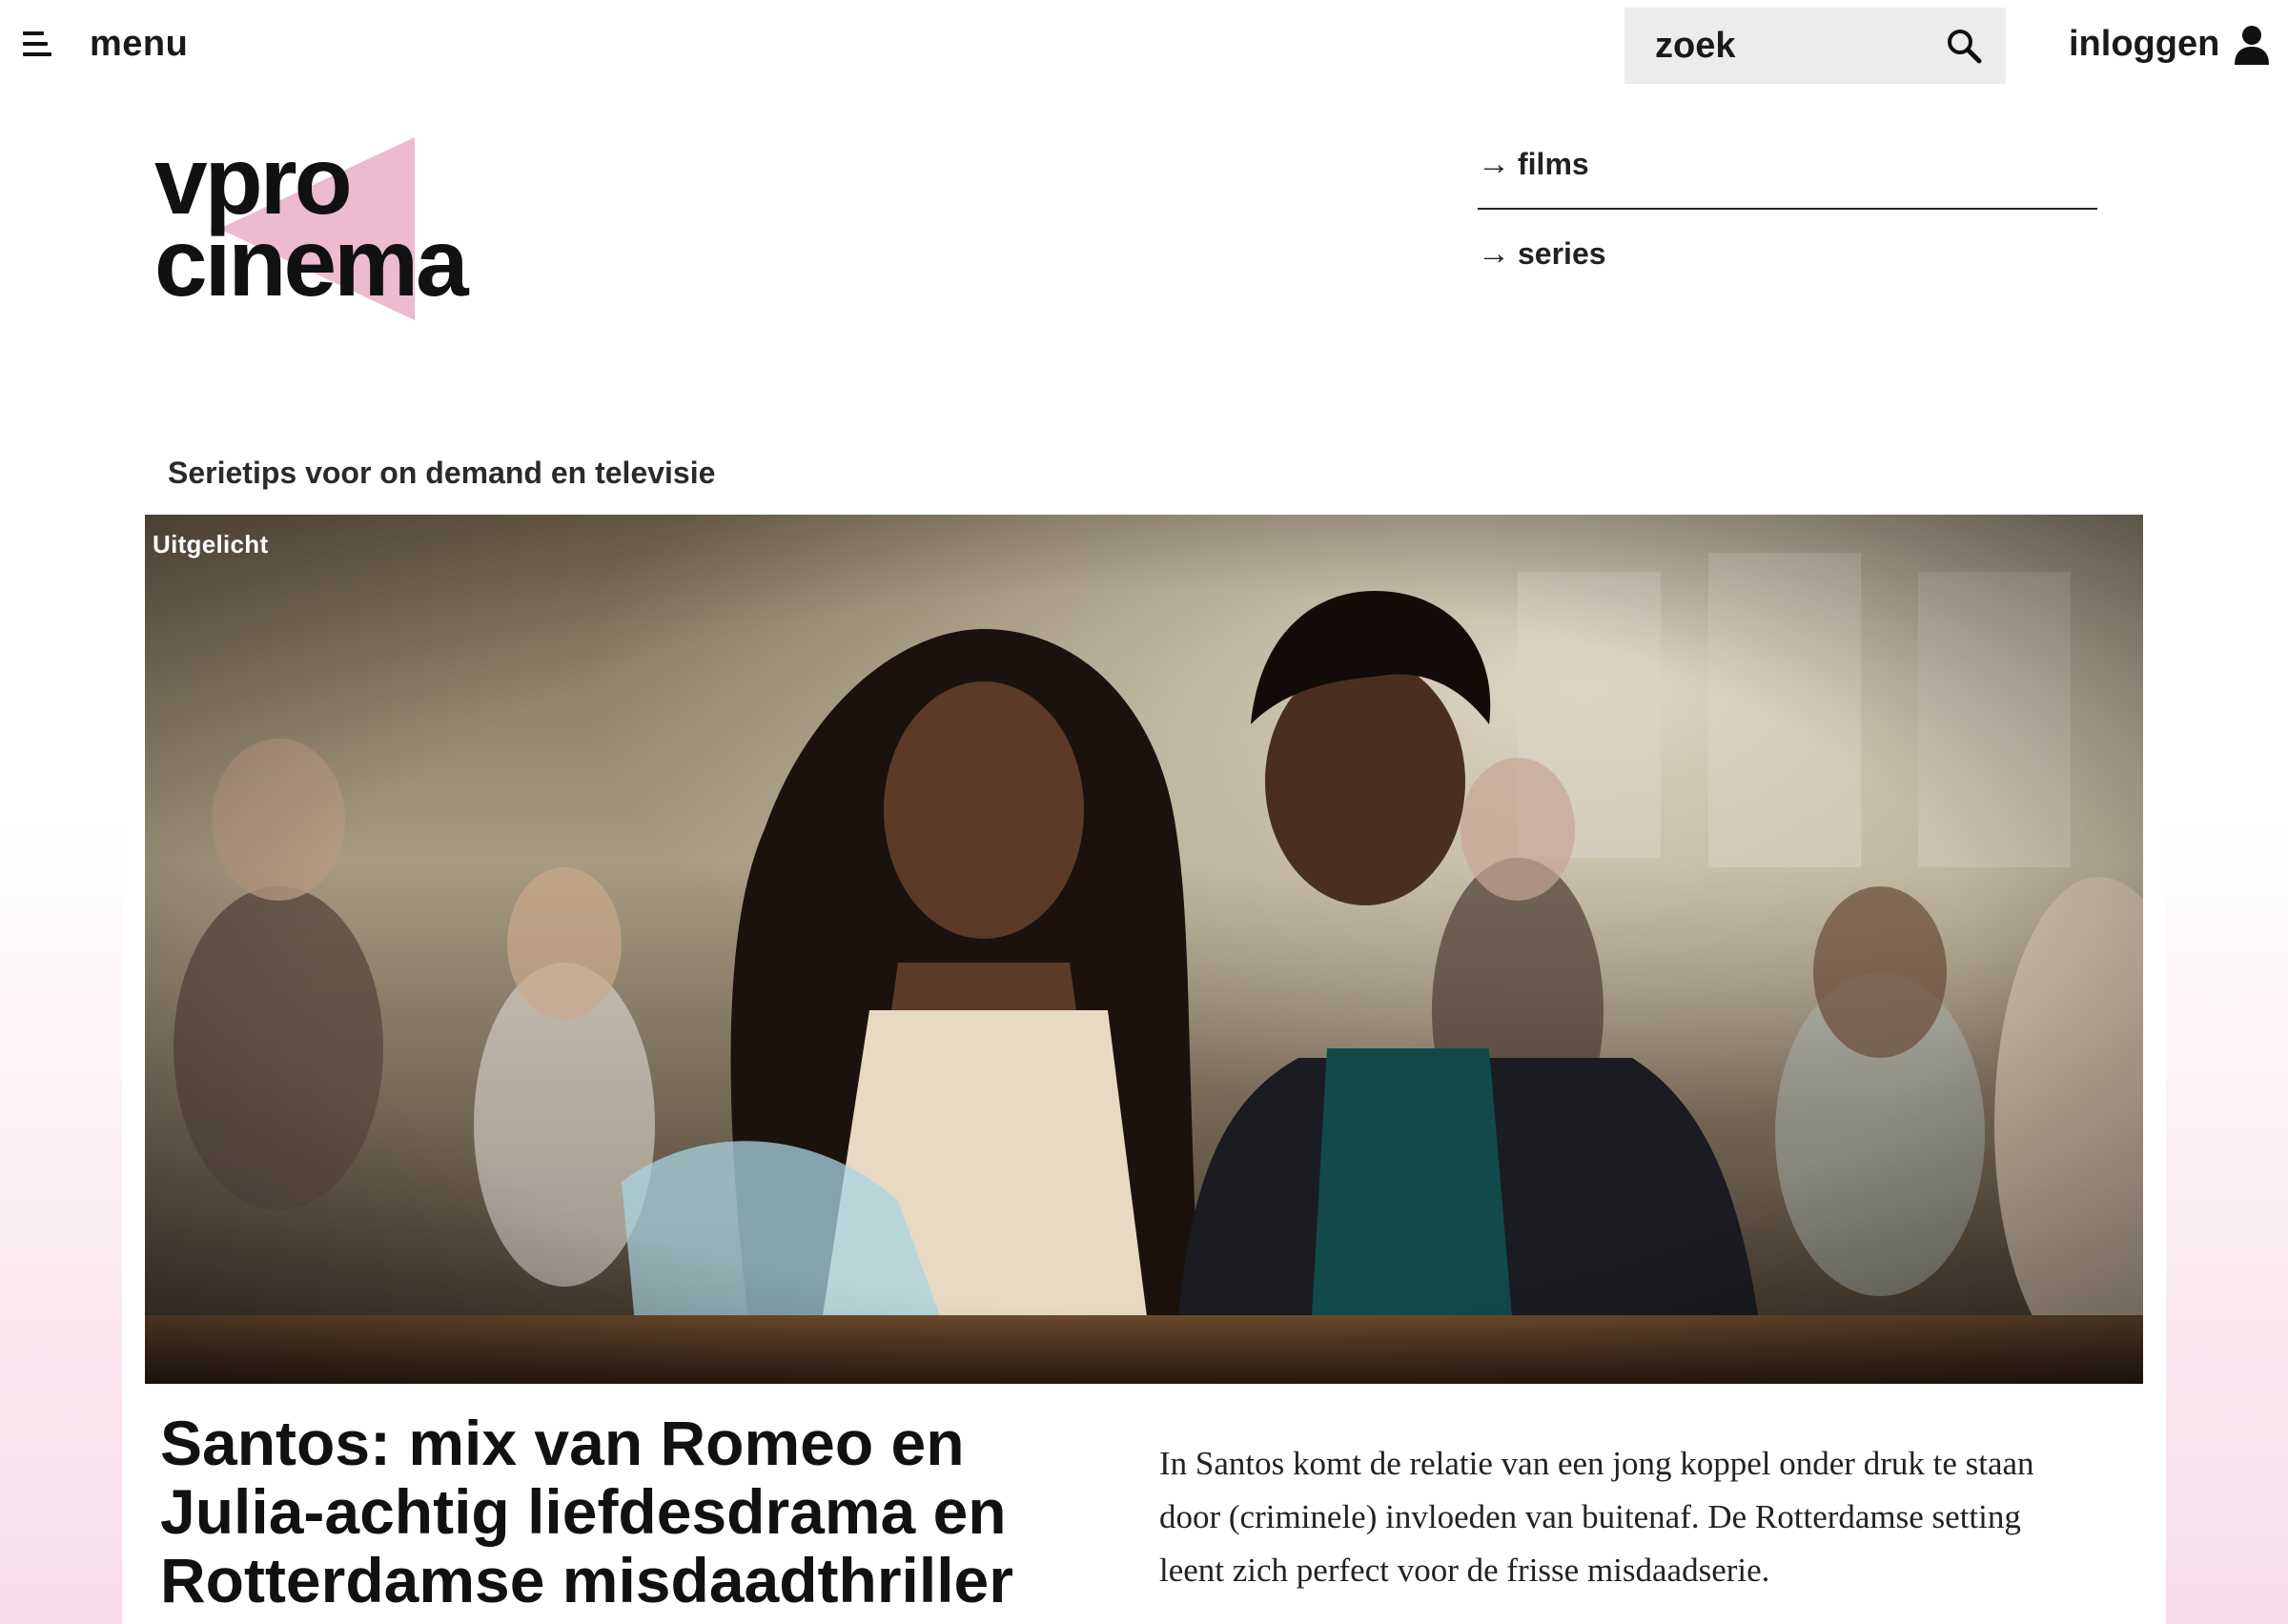  What do you see at coordinates (1562, 254) in the screenshot?
I see `subnav-item-label: series` at bounding box center [1562, 254].